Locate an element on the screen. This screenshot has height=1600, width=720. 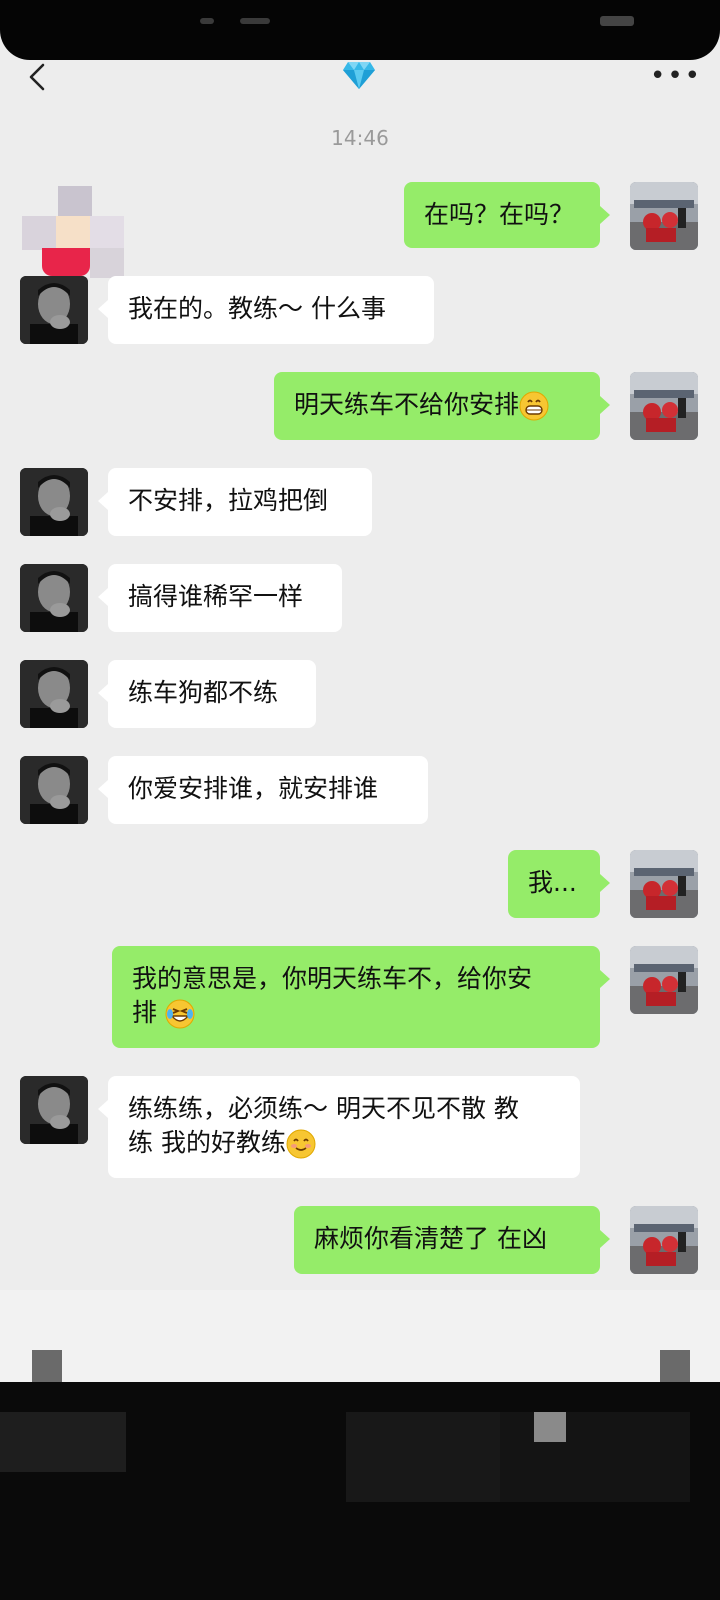
blurred-footer is located at coordinates (360, 1491).